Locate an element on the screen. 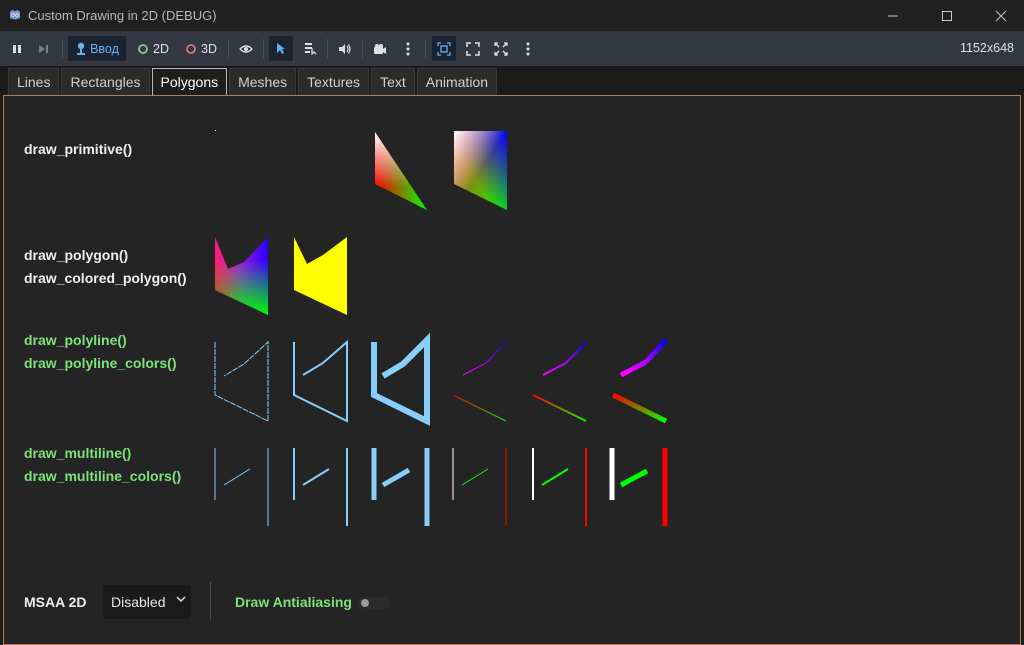  multiline-medium is located at coordinates (320, 487).